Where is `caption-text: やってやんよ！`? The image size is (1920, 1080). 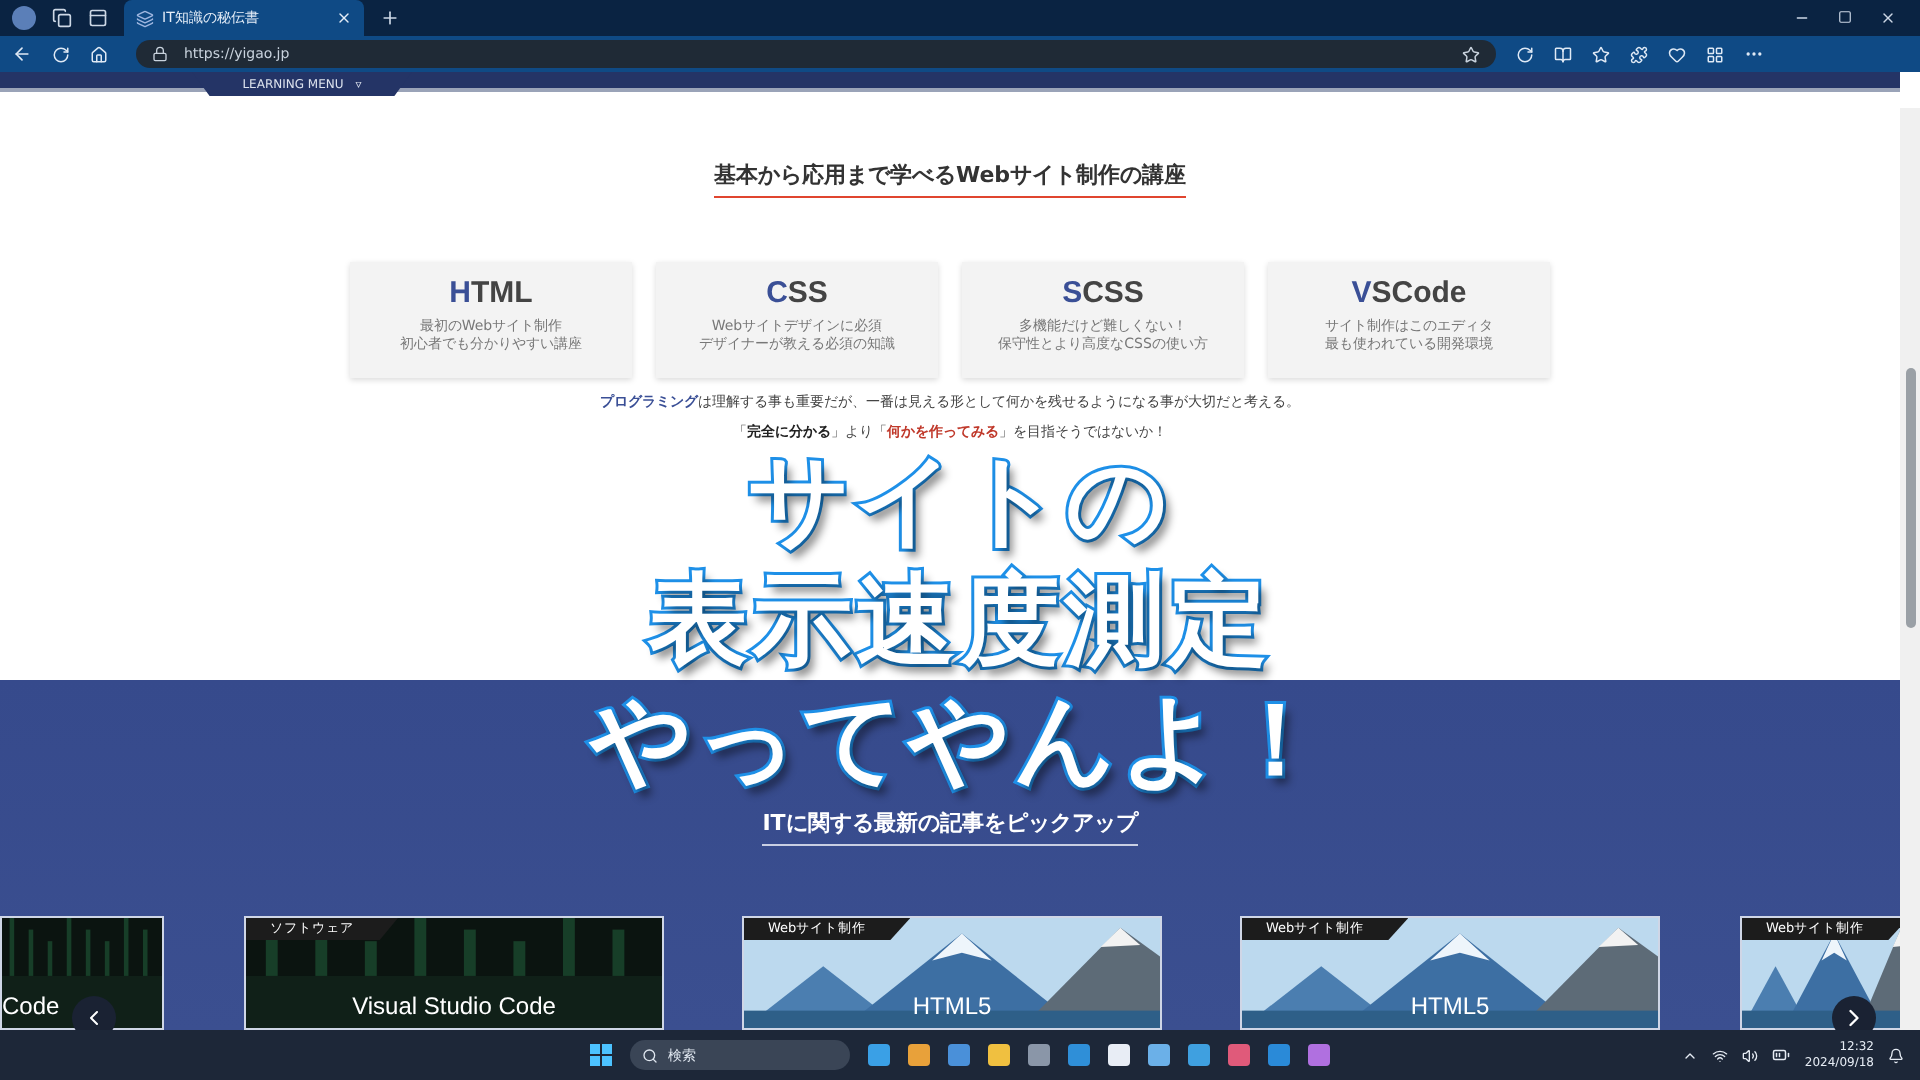
caption-text: やってやんよ！ is located at coordinates (959, 740).